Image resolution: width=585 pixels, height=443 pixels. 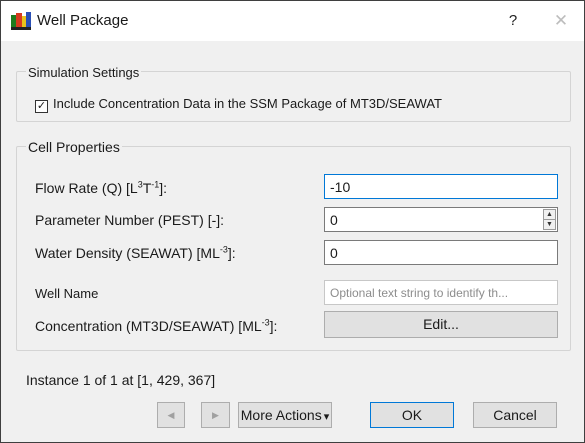 What do you see at coordinates (441, 219) in the screenshot?
I see `parameter-number-spinbox: 0 ▲ ▼` at bounding box center [441, 219].